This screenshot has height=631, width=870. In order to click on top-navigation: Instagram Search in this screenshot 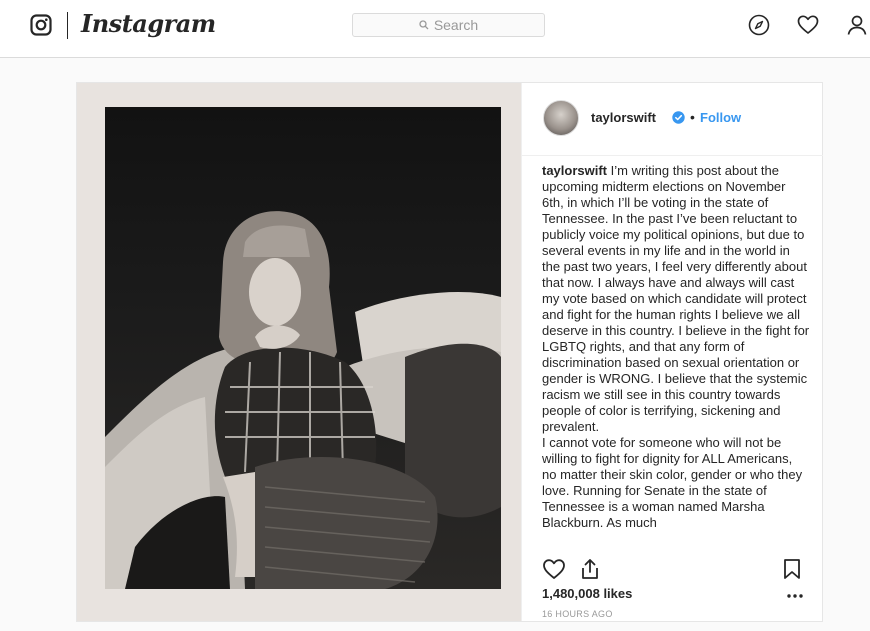, I will do `click(435, 29)`.